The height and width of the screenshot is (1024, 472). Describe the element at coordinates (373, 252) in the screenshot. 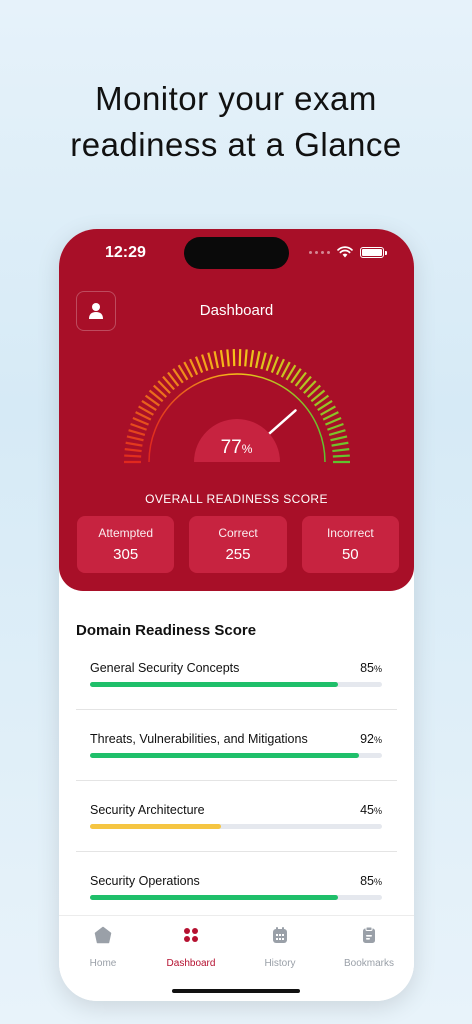

I see `battery-icon` at that location.